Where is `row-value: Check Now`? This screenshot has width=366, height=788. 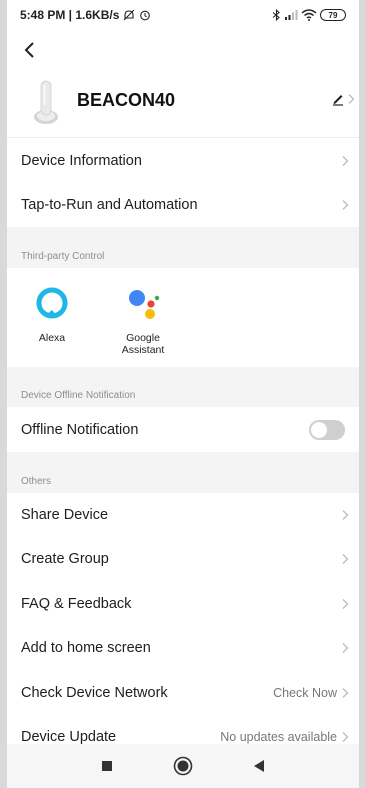
row-value: Check Now is located at coordinates (305, 693).